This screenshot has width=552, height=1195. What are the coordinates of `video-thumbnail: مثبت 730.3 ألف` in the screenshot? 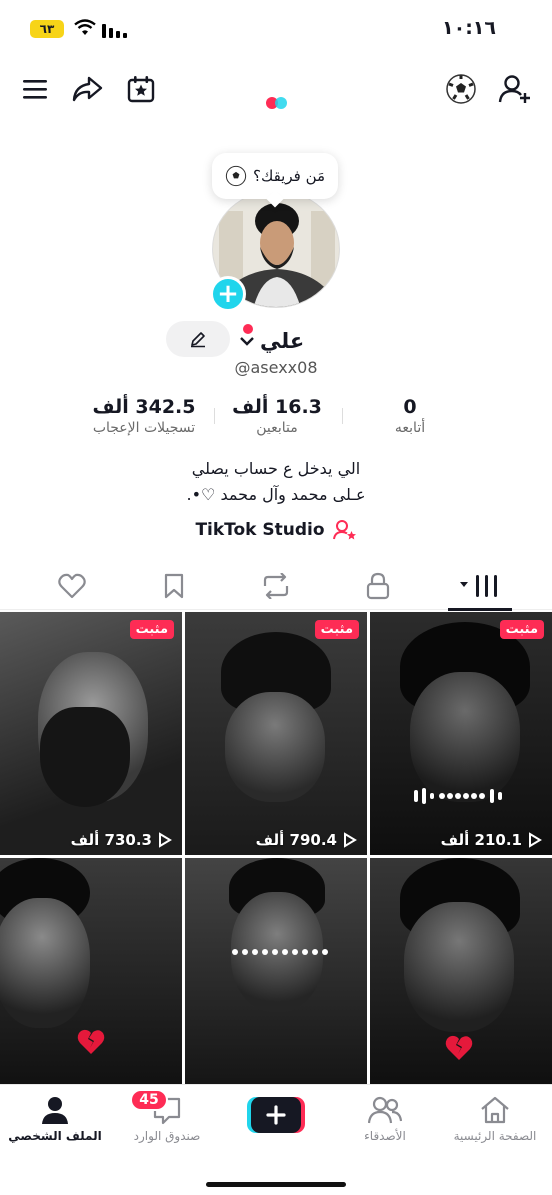 It's located at (91, 733).